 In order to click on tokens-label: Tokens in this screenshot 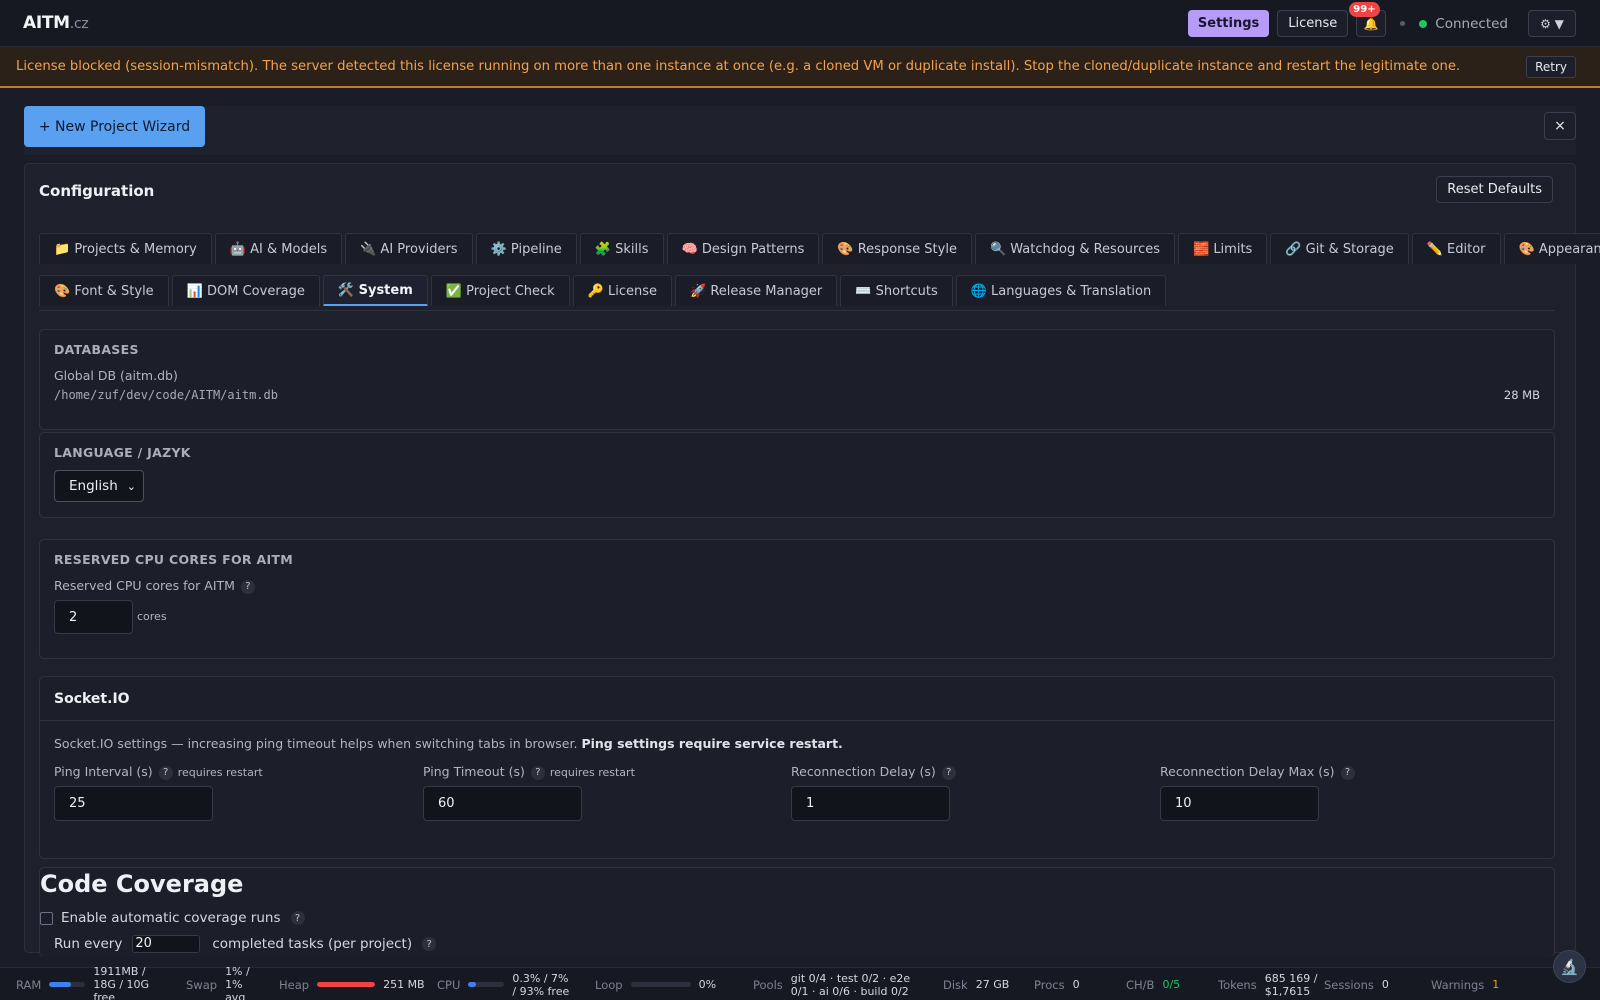, I will do `click(1237, 984)`.